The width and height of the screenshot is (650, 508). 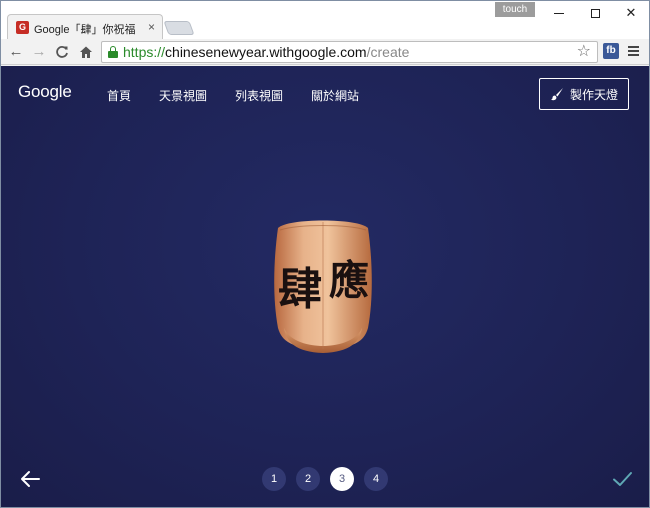 I want to click on maximize-button, so click(x=595, y=13).